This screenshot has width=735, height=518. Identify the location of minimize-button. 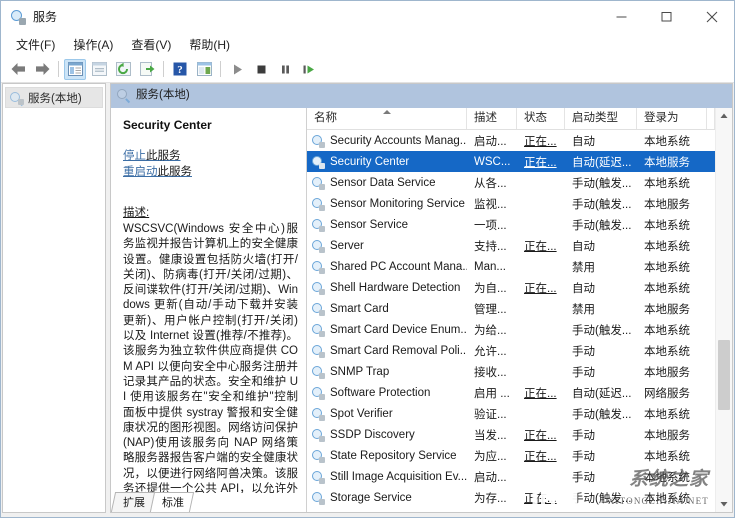
(621, 16).